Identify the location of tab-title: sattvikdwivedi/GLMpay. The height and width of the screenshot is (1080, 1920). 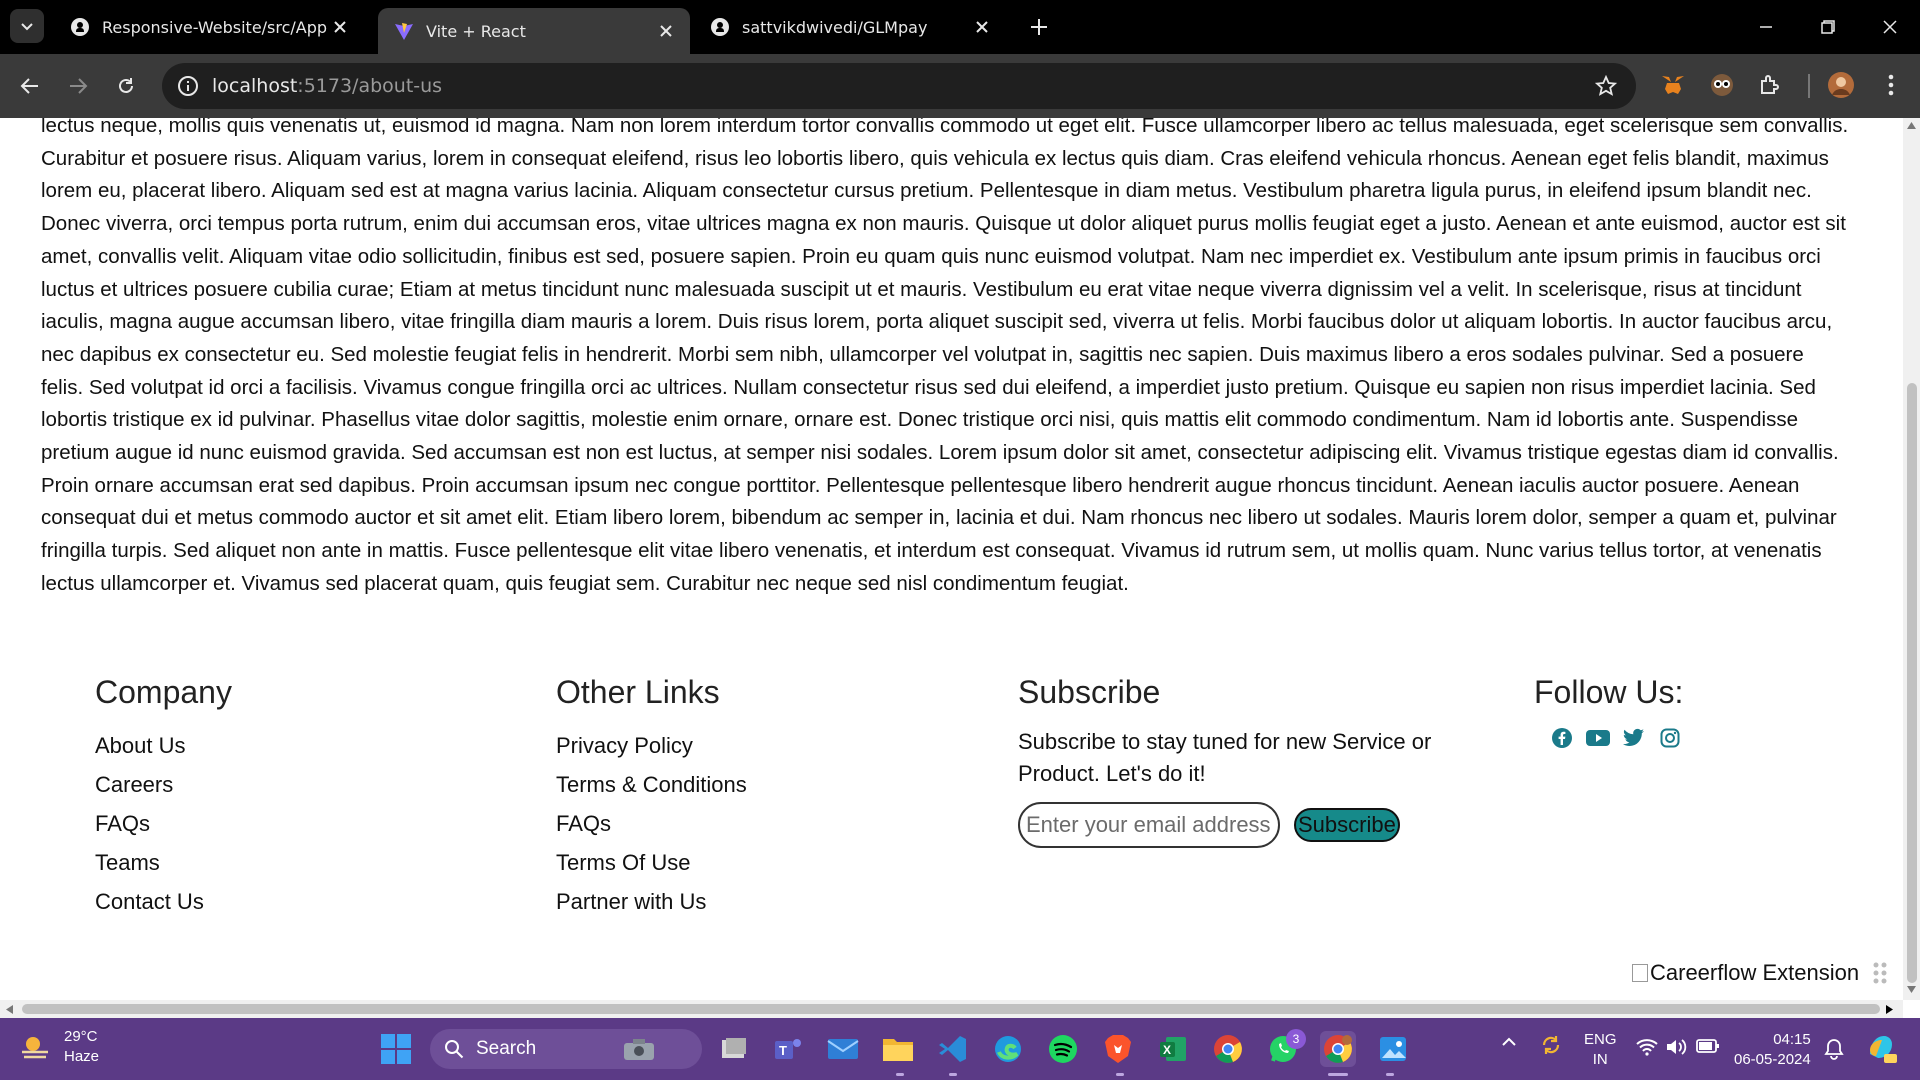
(835, 27).